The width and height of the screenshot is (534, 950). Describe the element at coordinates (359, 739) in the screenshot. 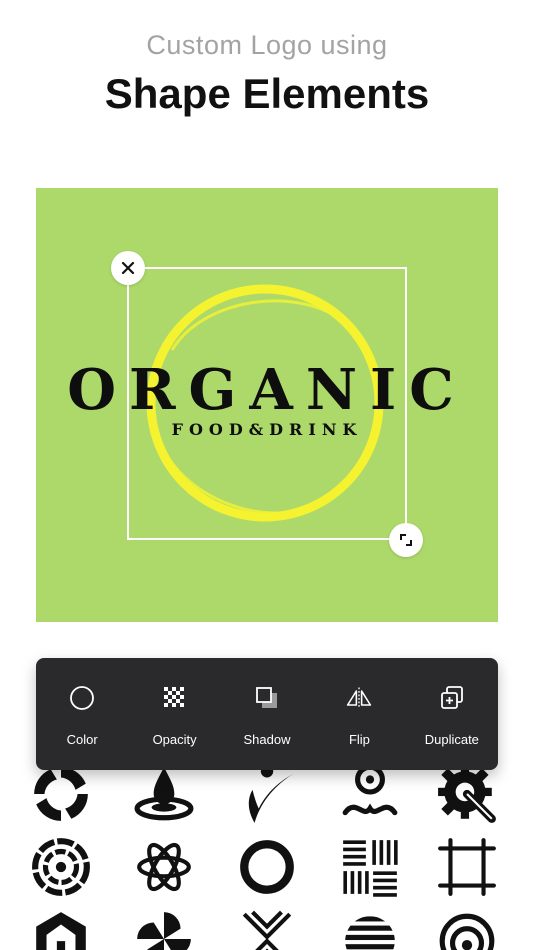

I see `flip-tool-label: Flip` at that location.